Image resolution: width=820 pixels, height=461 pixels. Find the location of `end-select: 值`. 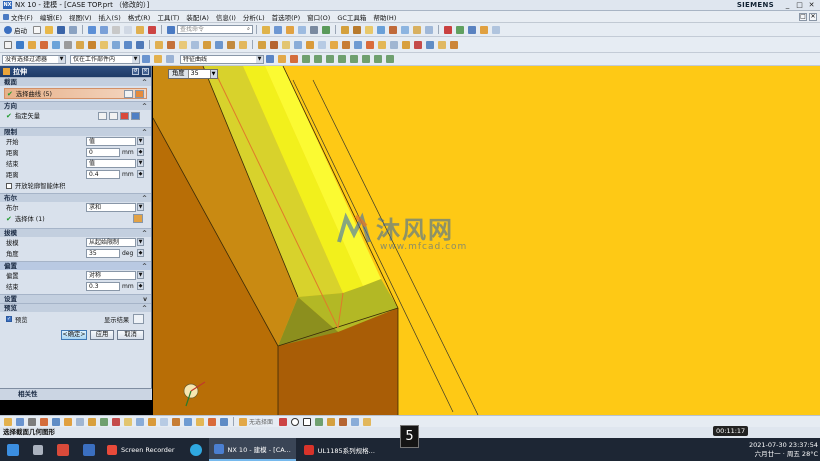

end-select: 值 is located at coordinates (111, 163).